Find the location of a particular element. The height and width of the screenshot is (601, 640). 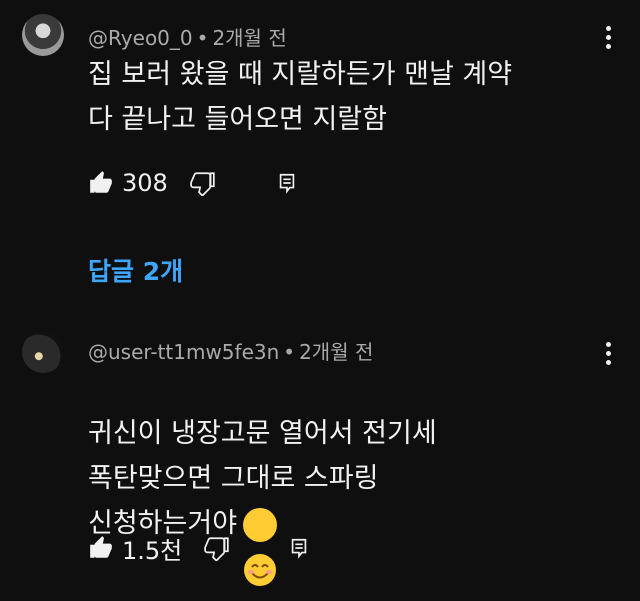

comment-actions: 1.5천 is located at coordinates (159, 549).